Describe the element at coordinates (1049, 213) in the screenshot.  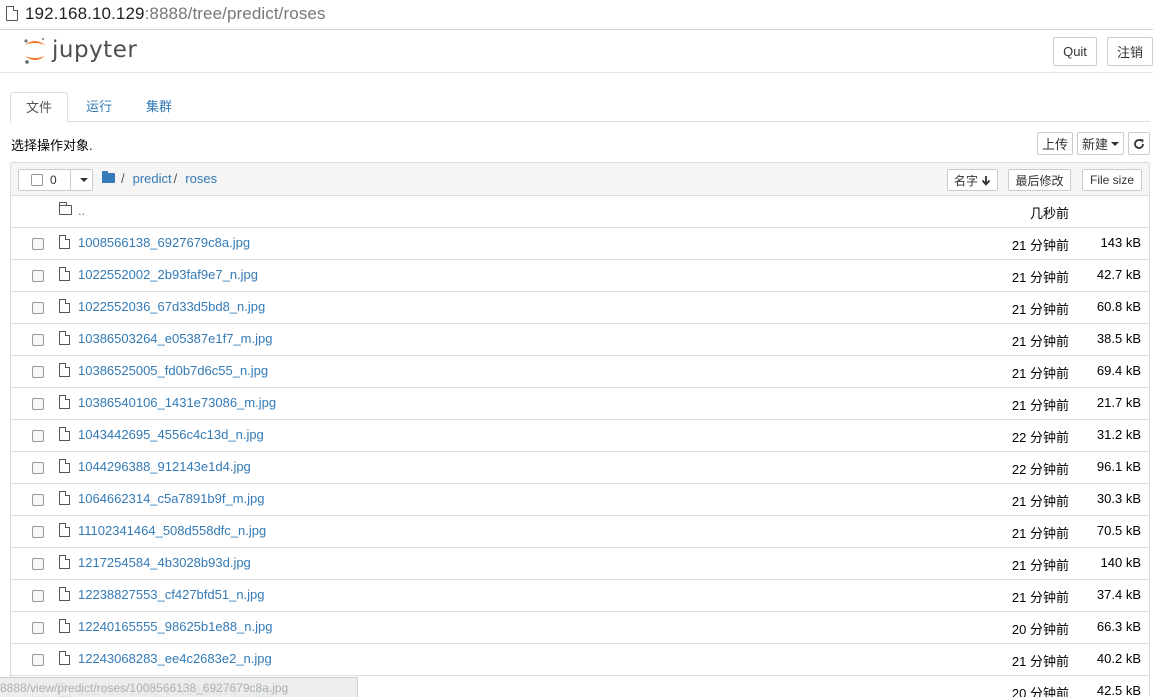
I see `modified-time: 几秒前` at that location.